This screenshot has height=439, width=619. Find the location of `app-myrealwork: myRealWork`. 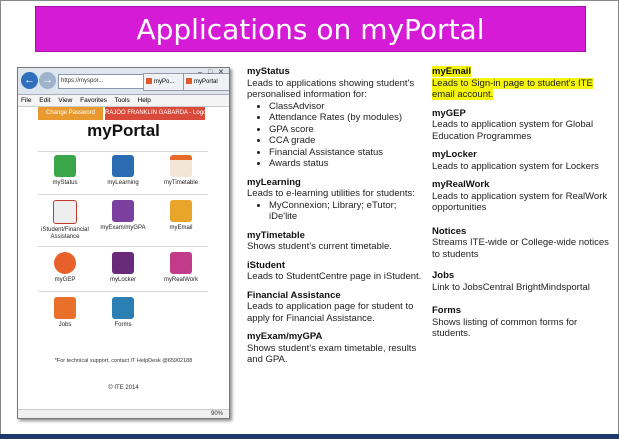

app-myrealwork: myRealWork is located at coordinates (181, 268).